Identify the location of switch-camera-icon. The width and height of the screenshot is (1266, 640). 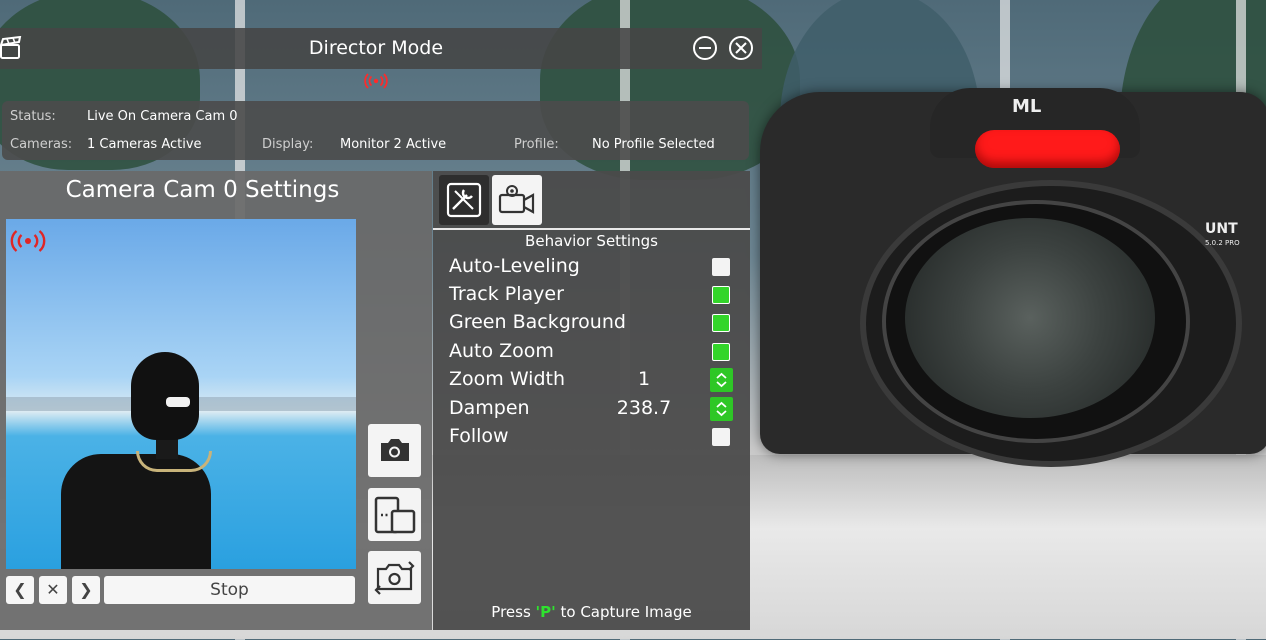
(394, 578).